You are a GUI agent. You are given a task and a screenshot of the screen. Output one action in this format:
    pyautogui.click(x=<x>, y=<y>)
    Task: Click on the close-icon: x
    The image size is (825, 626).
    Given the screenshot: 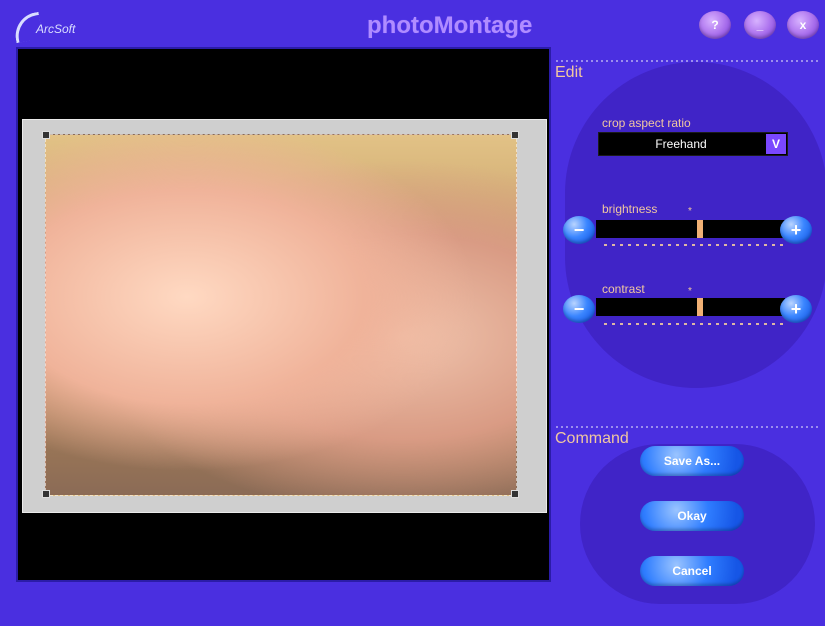 What is the action you would take?
    pyautogui.click(x=803, y=25)
    